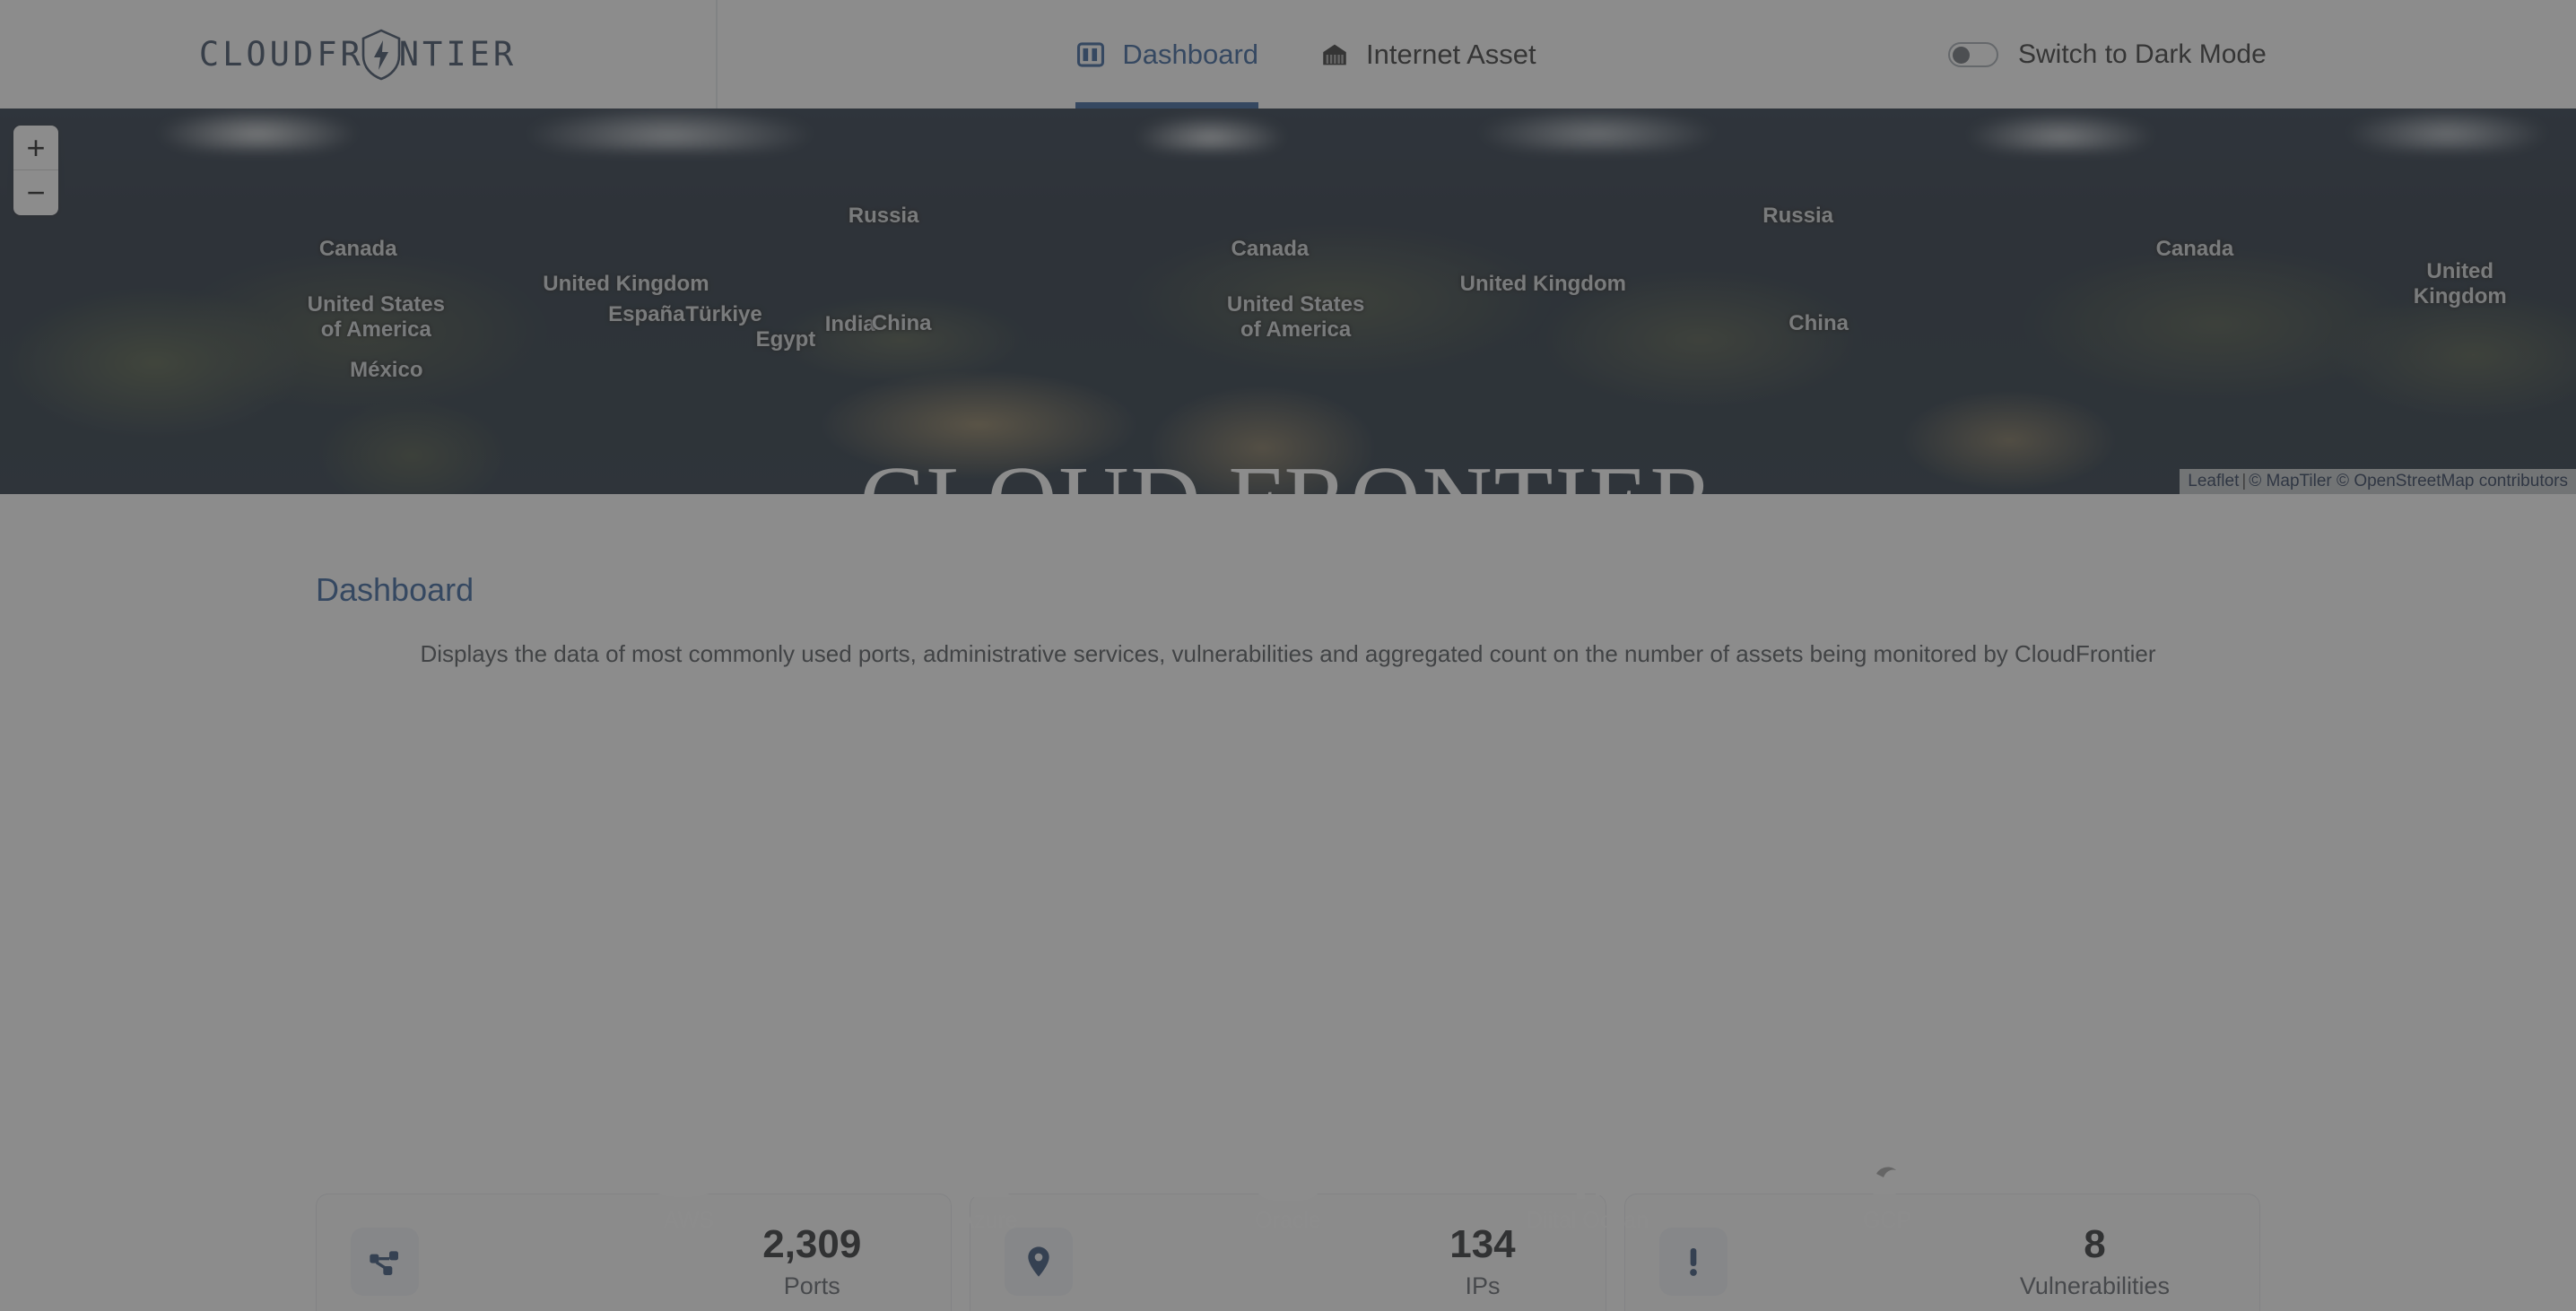 This screenshot has height=1311, width=2576. I want to click on provider-aws: aws AWS, so click(689, 1188).